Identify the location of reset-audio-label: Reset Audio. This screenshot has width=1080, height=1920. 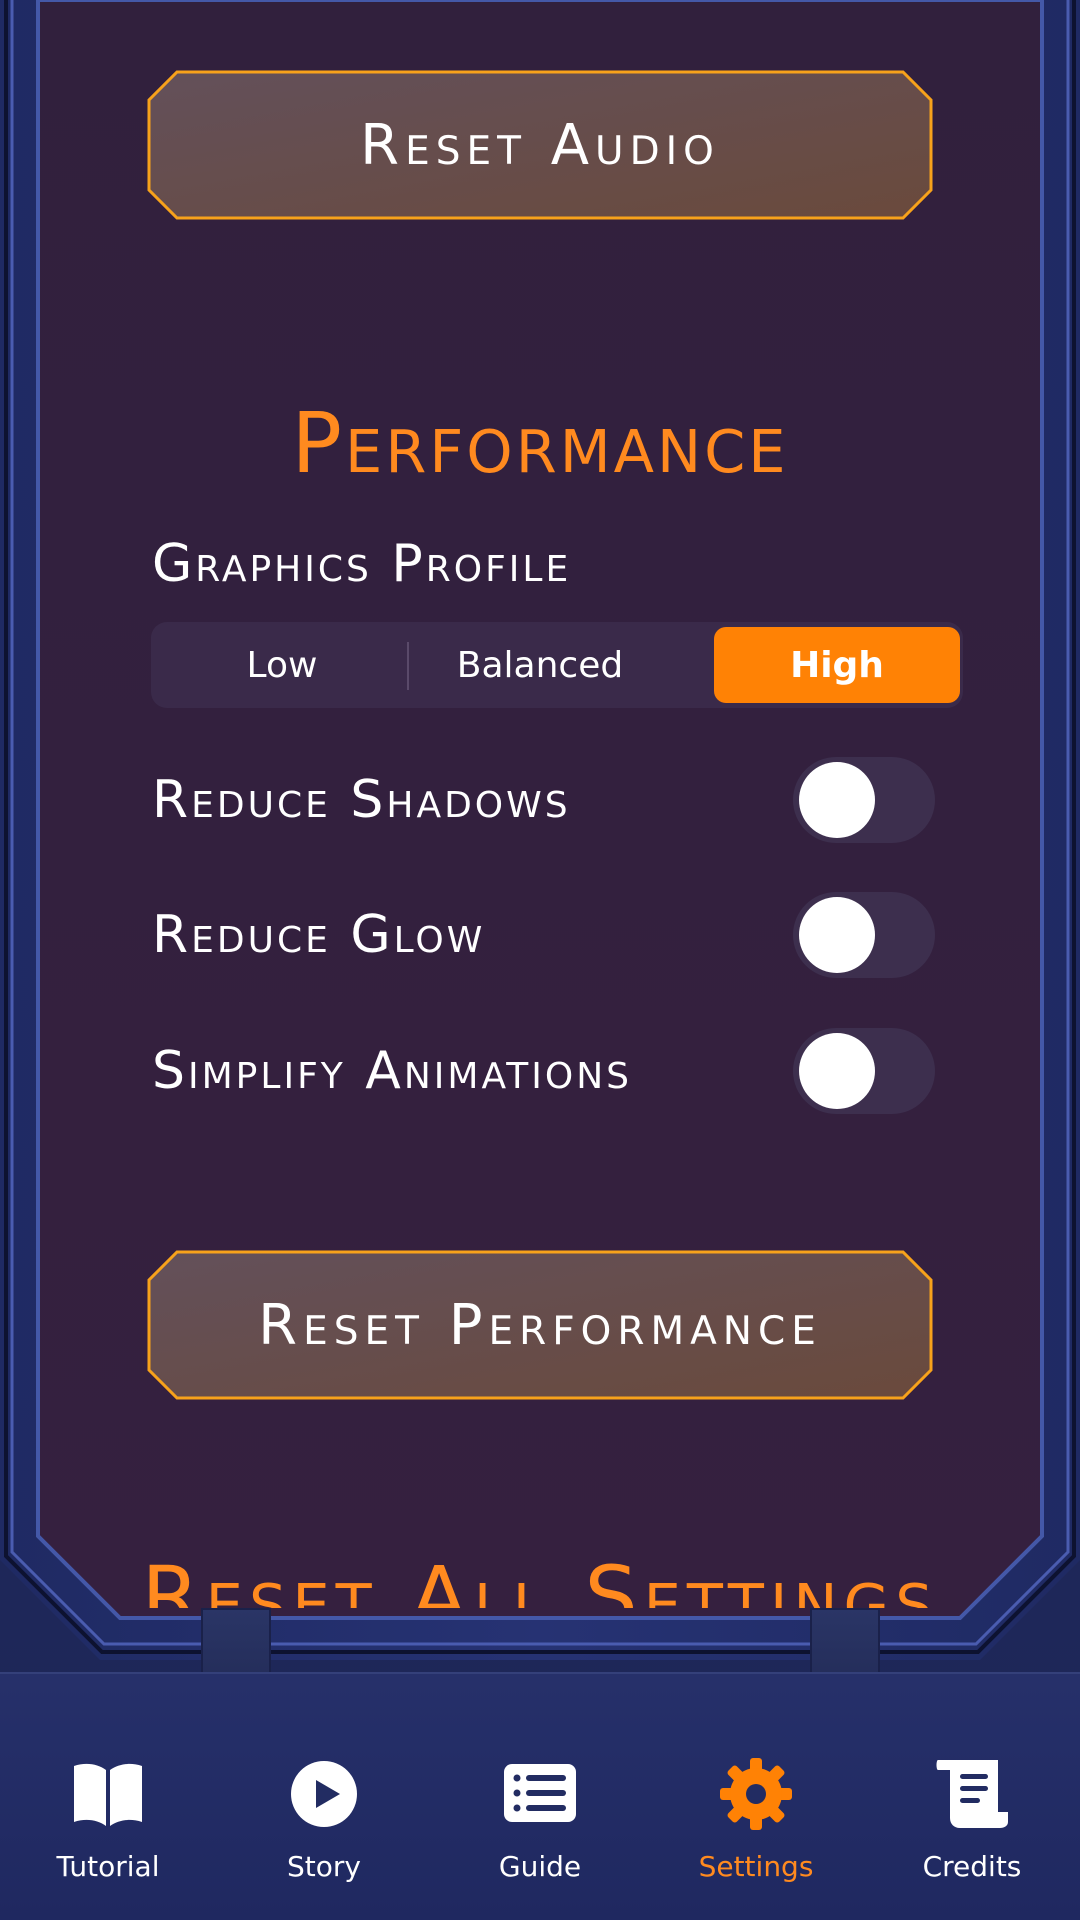
(540, 145).